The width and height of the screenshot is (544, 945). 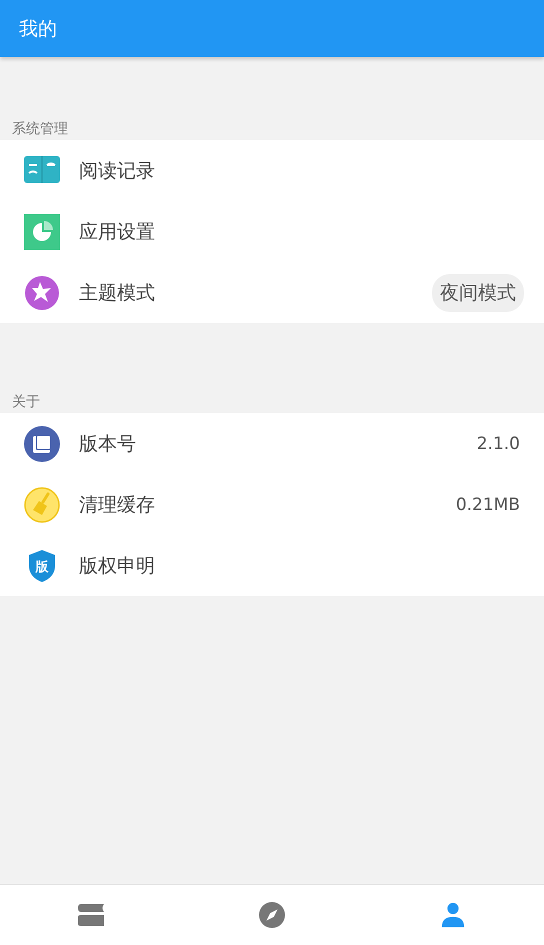 What do you see at coordinates (42, 444) in the screenshot?
I see `copy-icon` at bounding box center [42, 444].